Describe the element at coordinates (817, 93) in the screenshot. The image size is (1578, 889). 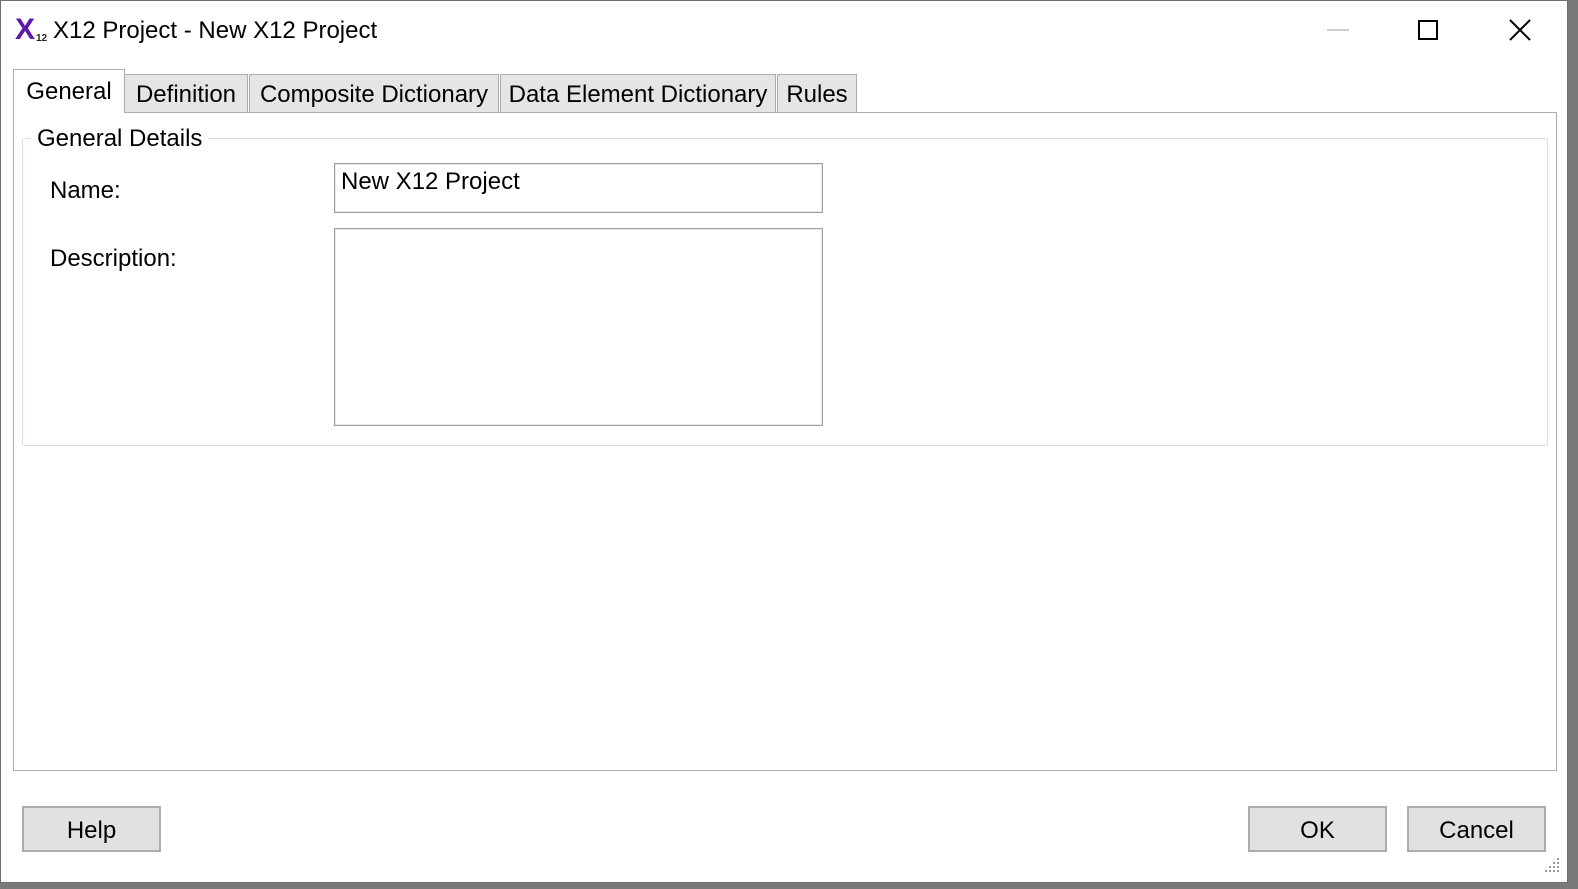
I see `tab-rules: Rules` at that location.